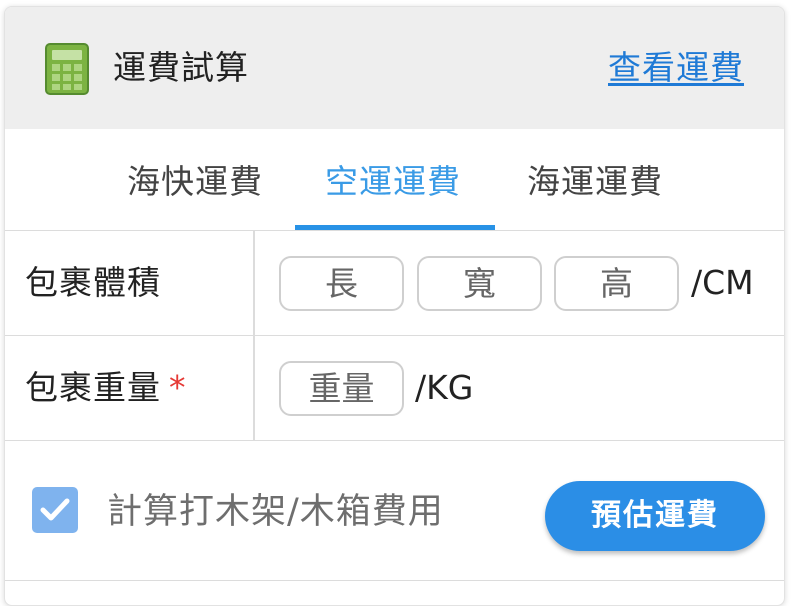 The image size is (793, 606). What do you see at coordinates (616, 283) in the screenshot?
I see `height-input: 高` at bounding box center [616, 283].